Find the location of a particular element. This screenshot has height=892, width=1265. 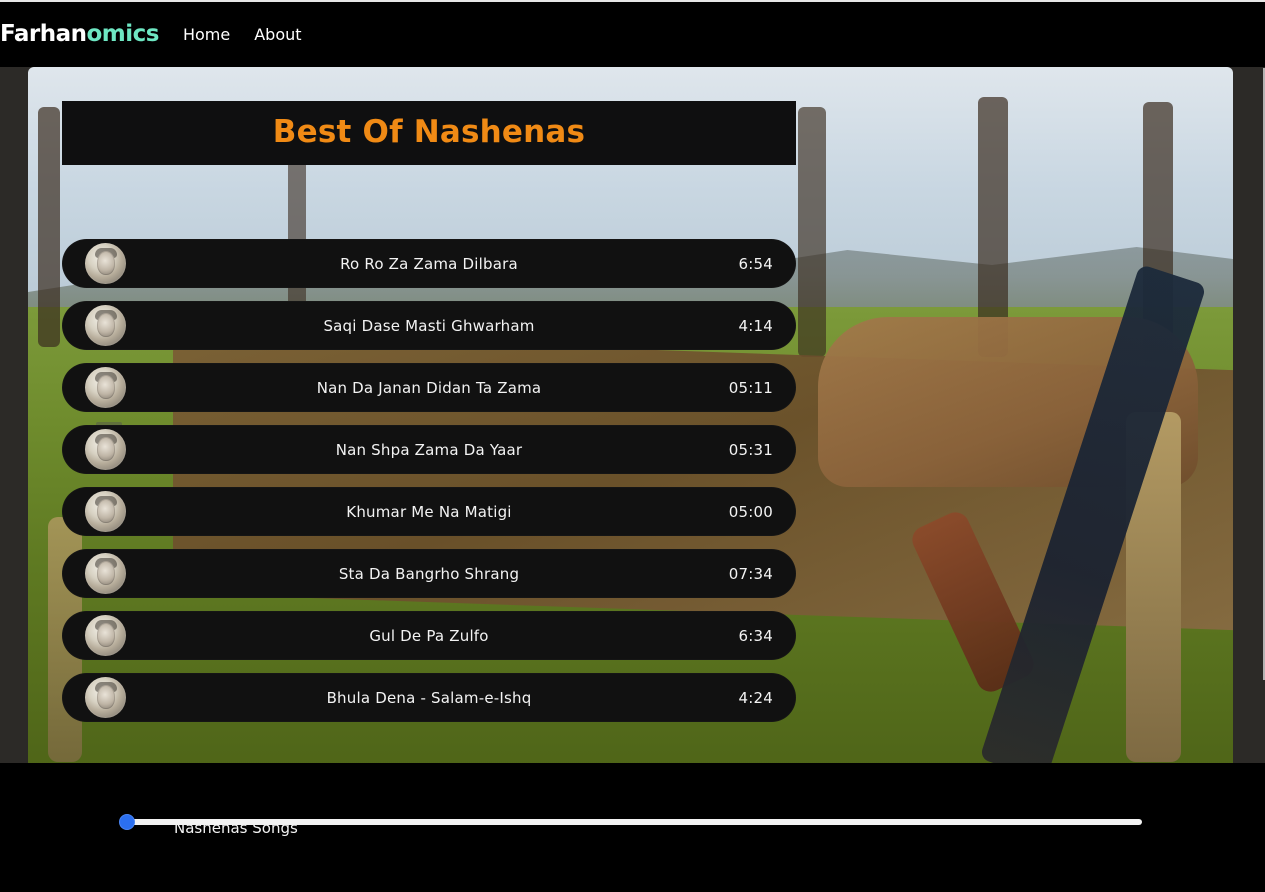

track-title: Nan Da Janan Didan Ta Zama is located at coordinates (429, 387).